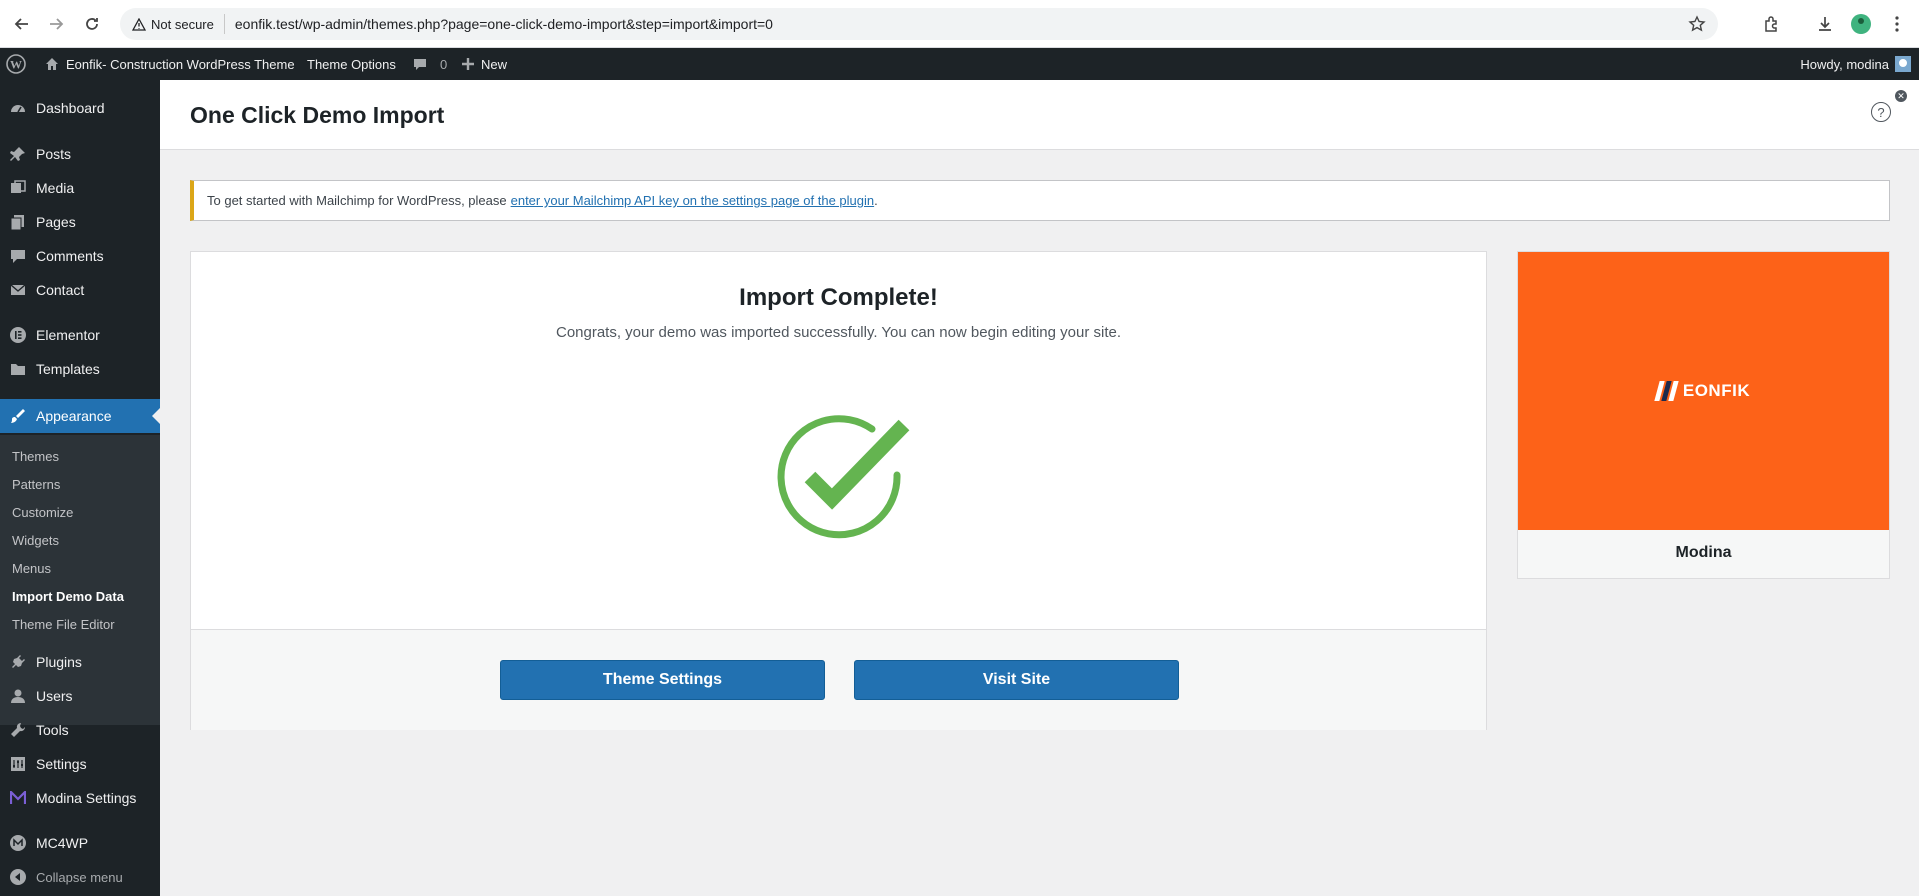 Image resolution: width=1919 pixels, height=896 pixels. What do you see at coordinates (182, 24) in the screenshot?
I see `security-label: Not secure` at bounding box center [182, 24].